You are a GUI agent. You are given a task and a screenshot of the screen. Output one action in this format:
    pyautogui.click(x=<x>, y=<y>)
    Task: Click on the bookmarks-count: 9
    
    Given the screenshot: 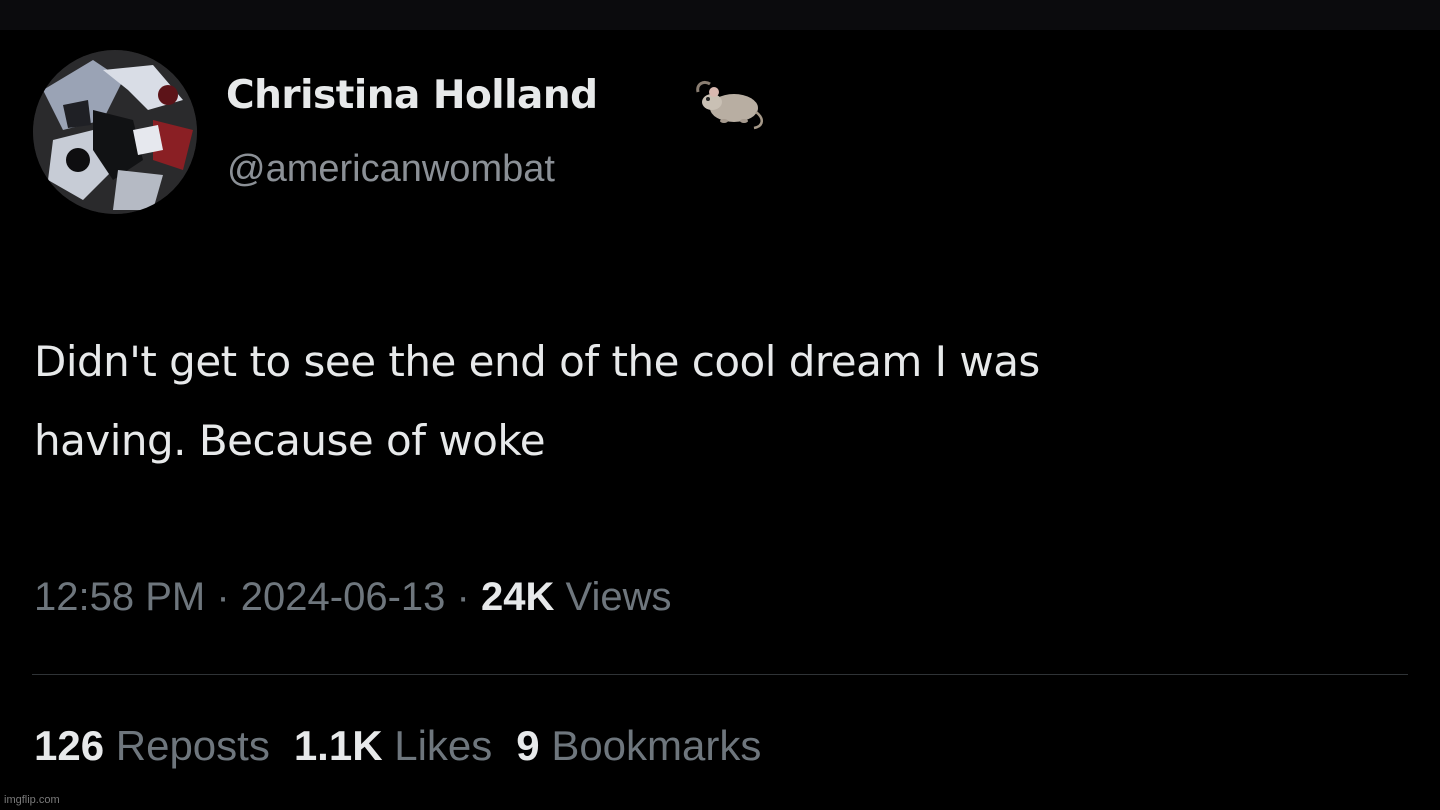 What is the action you would take?
    pyautogui.click(x=528, y=745)
    